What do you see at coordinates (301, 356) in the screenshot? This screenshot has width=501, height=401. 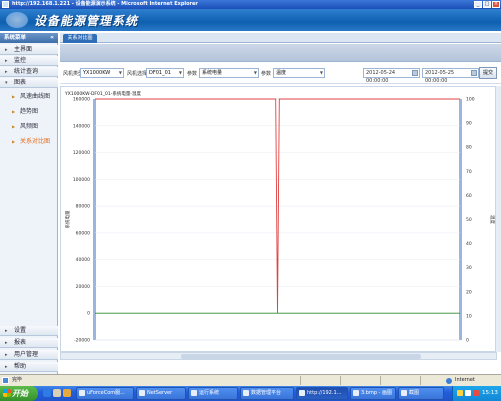 I see `scroll-thumb` at bounding box center [301, 356].